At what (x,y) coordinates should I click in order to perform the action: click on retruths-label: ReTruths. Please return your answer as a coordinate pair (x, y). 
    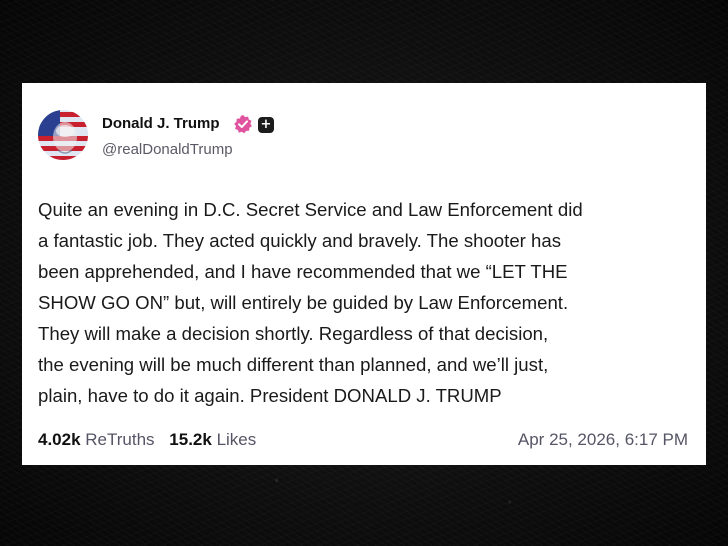
    Looking at the image, I should click on (120, 439).